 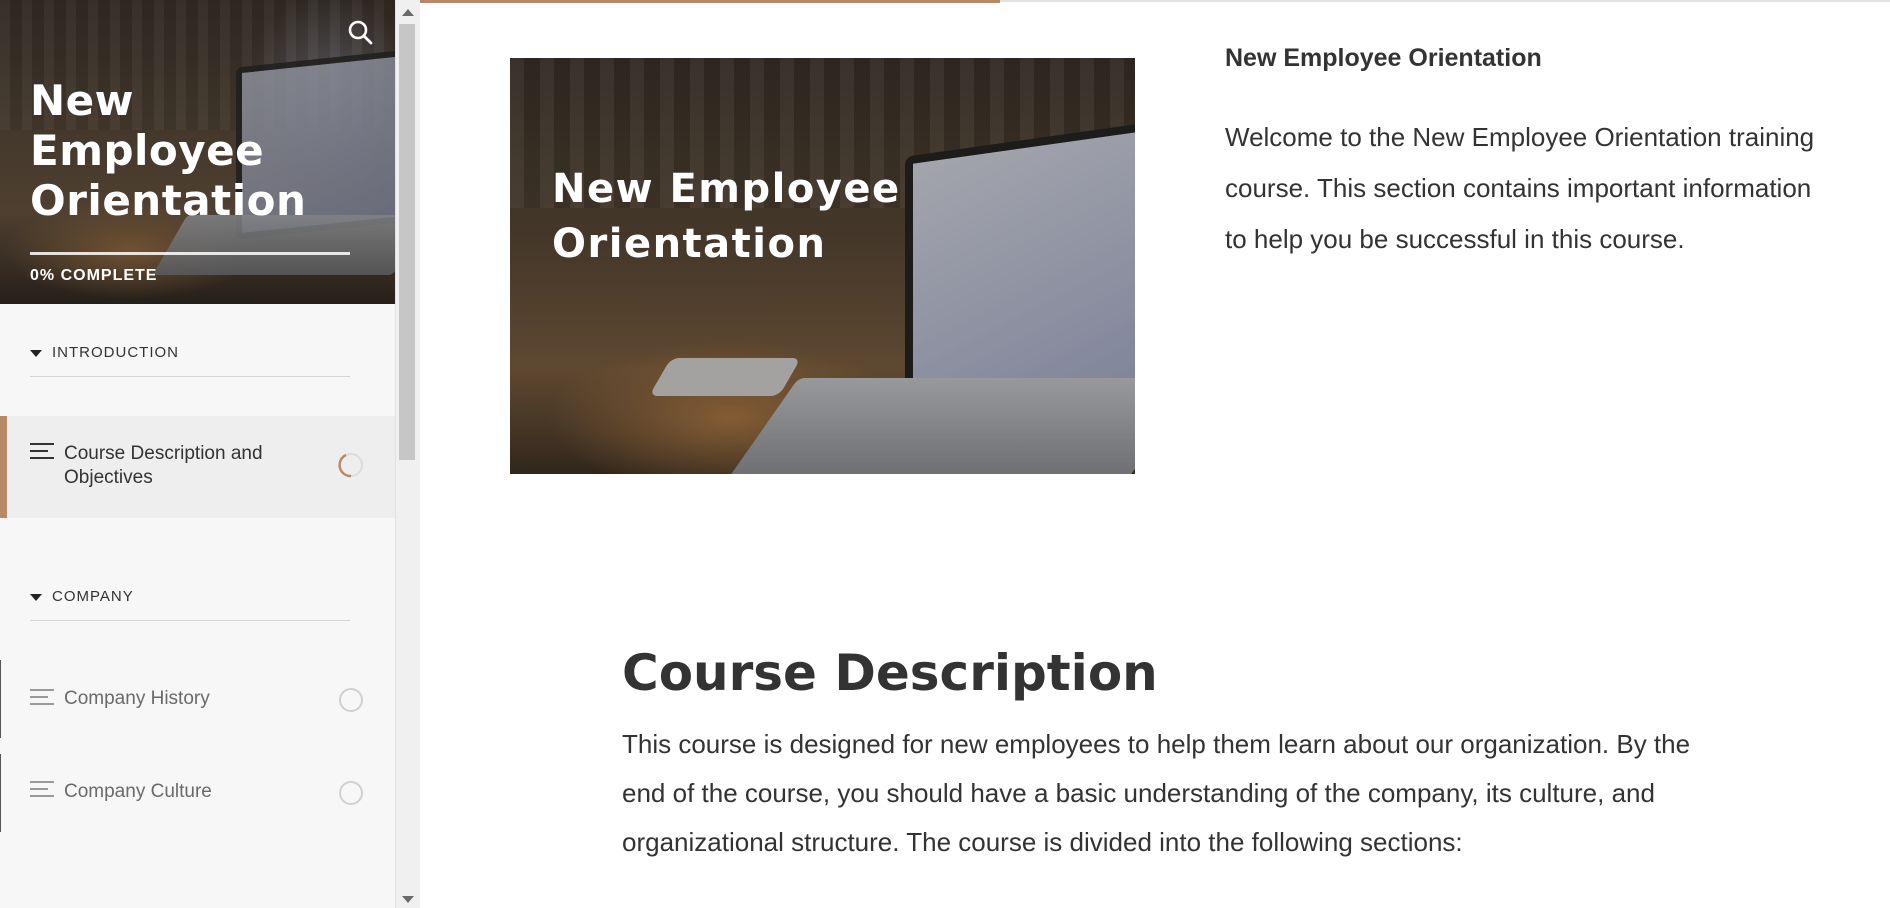 What do you see at coordinates (93, 596) in the screenshot?
I see `section-label: COMPANY` at bounding box center [93, 596].